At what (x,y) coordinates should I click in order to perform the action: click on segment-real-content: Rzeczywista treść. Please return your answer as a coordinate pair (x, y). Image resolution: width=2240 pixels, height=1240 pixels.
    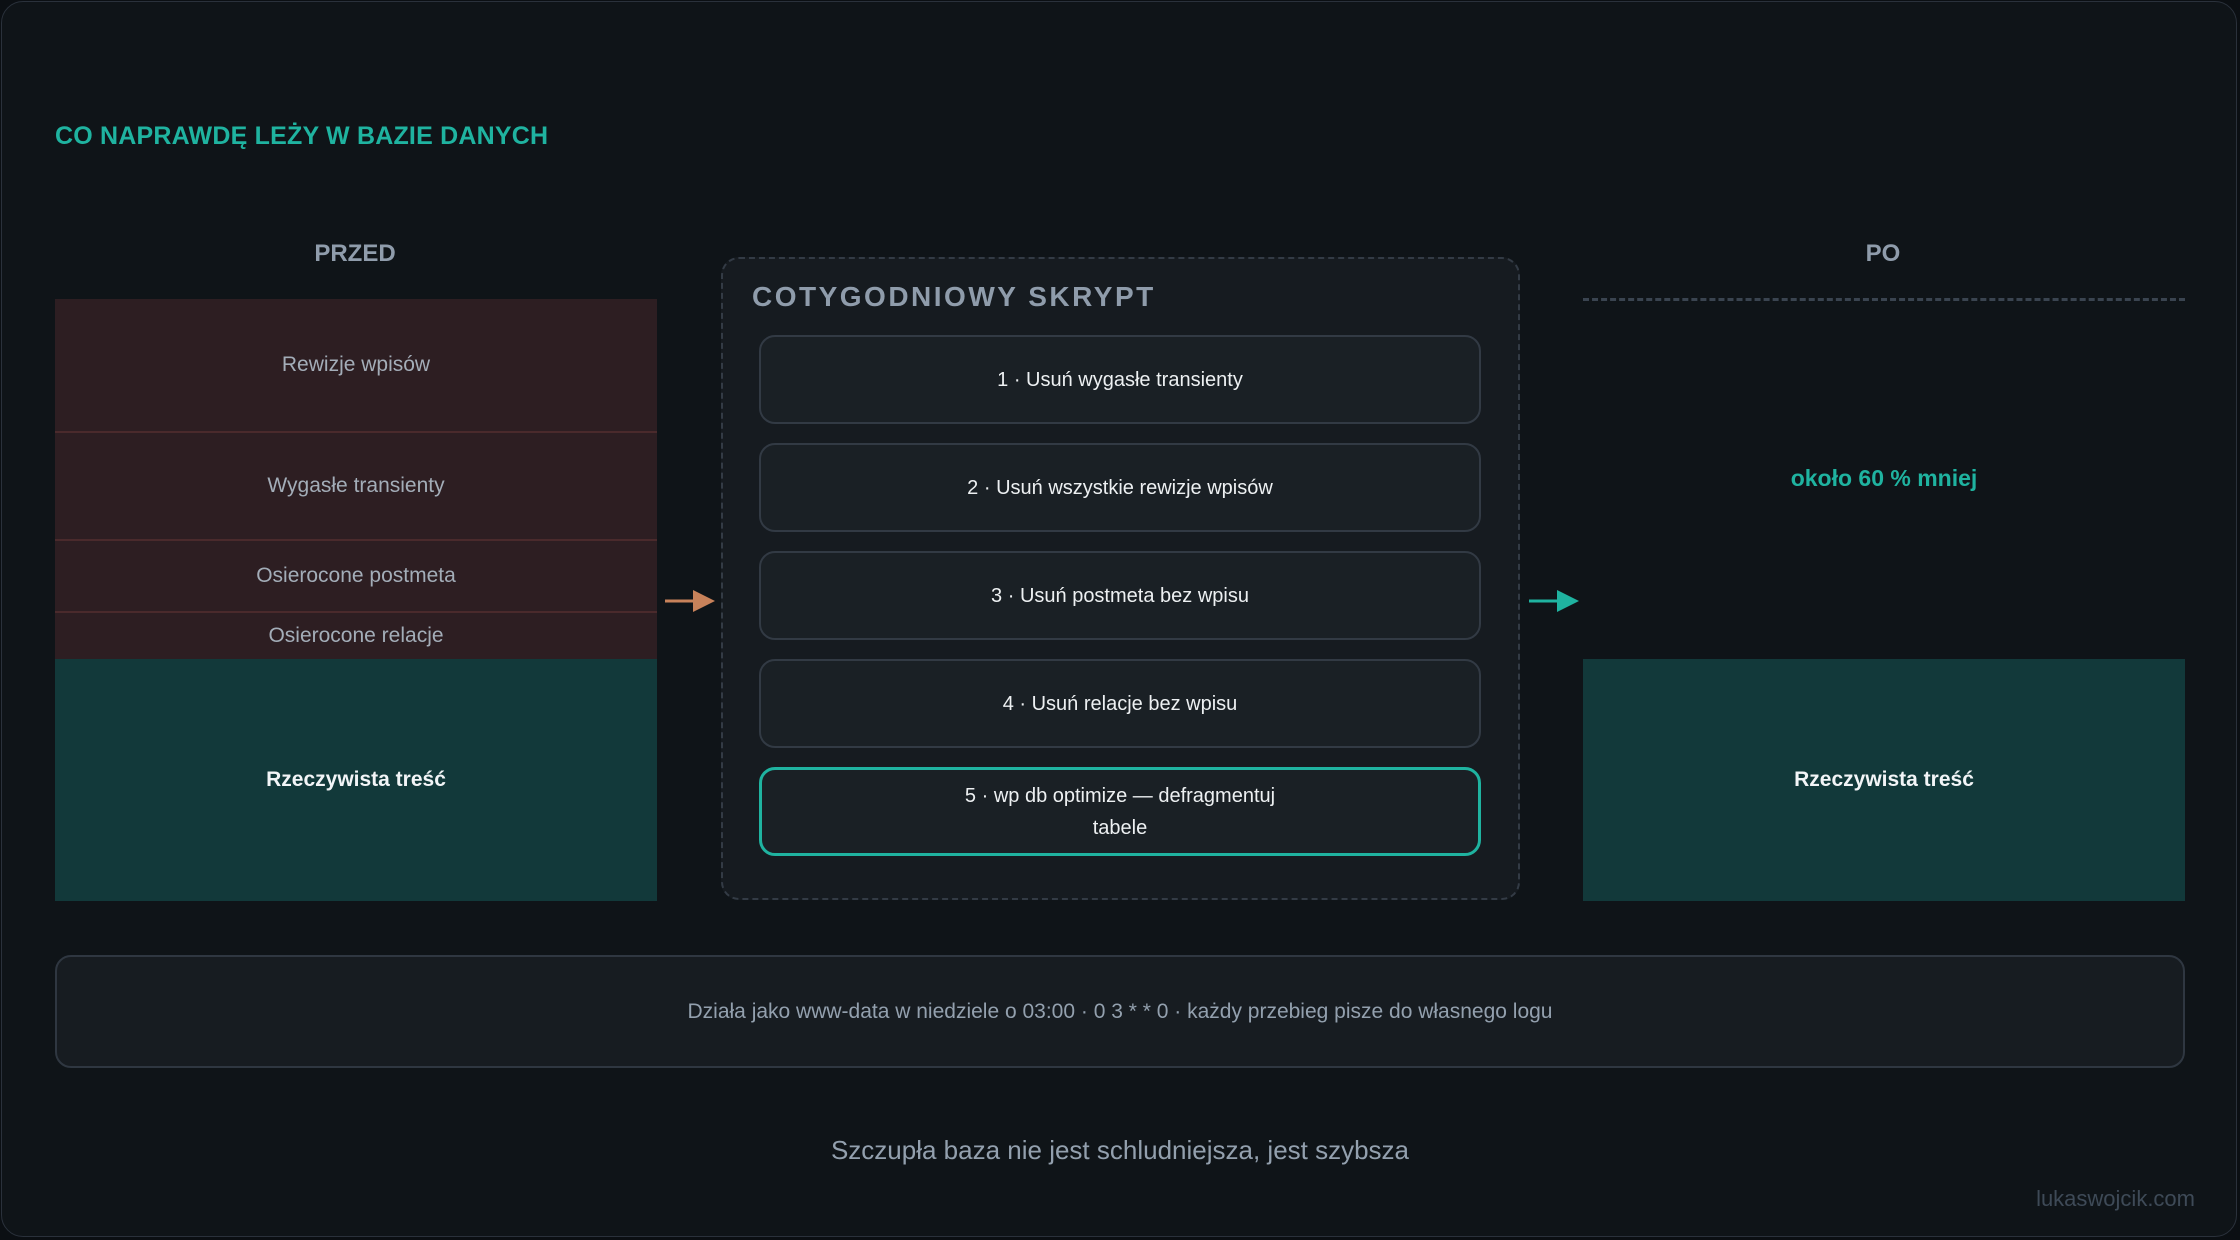
    Looking at the image, I should click on (356, 780).